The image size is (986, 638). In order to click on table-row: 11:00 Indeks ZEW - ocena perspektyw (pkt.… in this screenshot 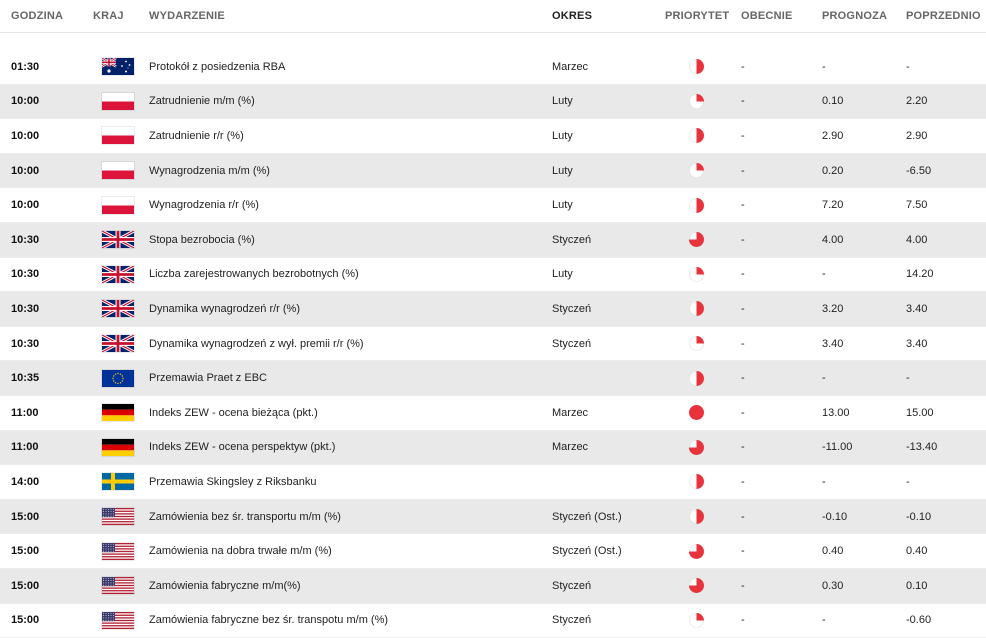, I will do `click(493, 448)`.